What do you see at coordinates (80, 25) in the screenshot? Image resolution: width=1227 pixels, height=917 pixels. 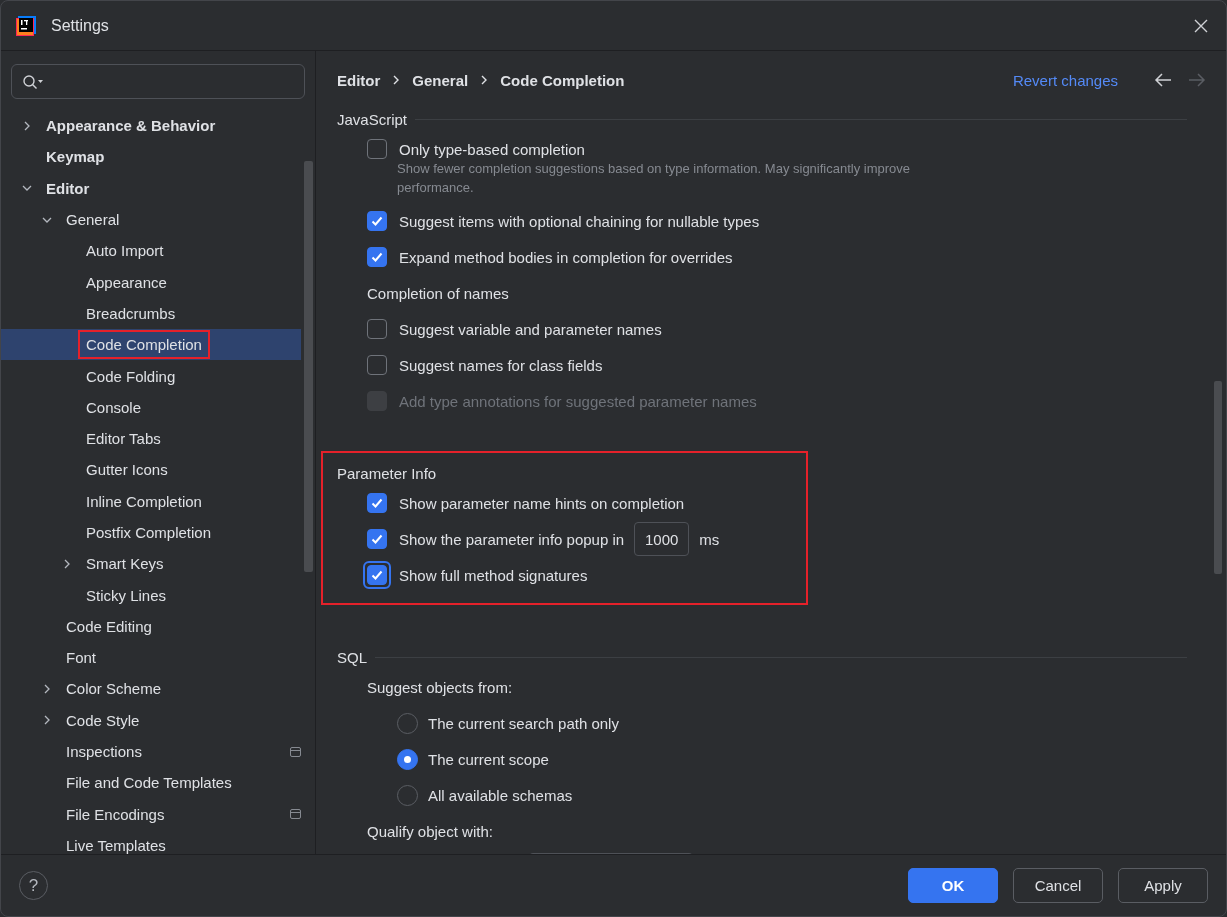 I see `window-title: Settings` at bounding box center [80, 25].